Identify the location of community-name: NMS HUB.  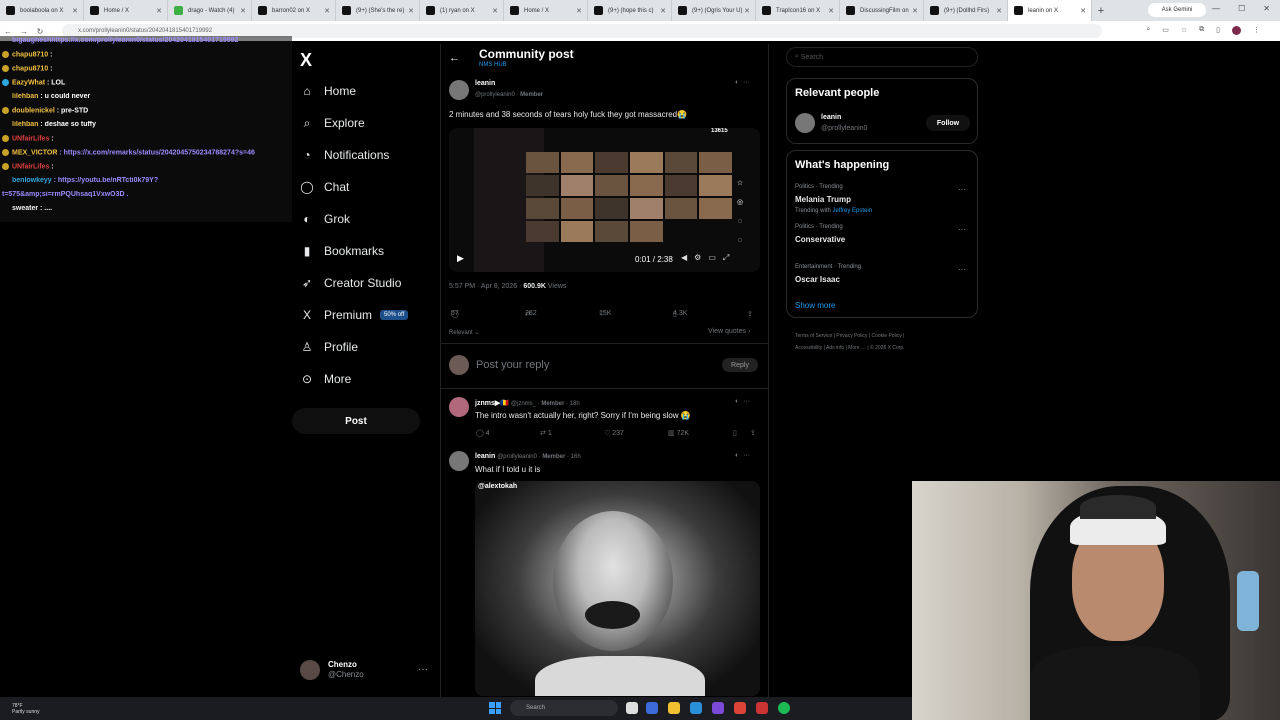
(493, 65).